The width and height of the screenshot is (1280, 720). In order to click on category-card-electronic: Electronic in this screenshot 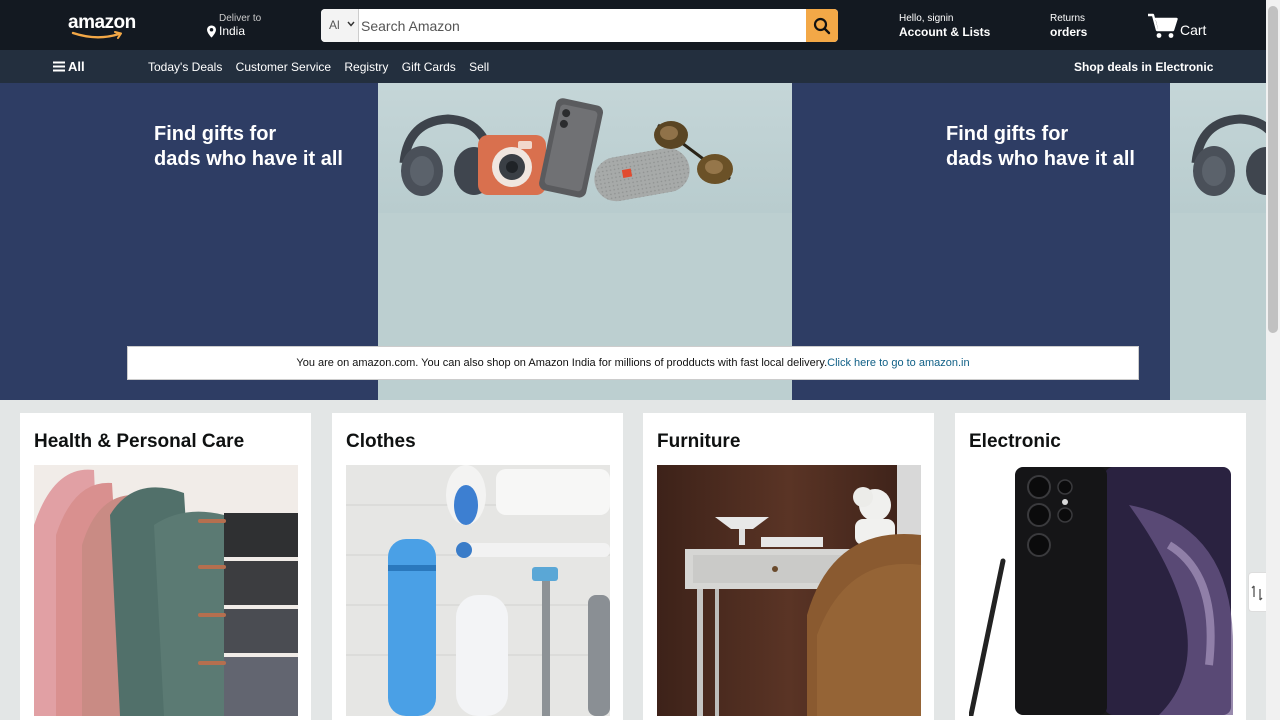, I will do `click(1100, 566)`.